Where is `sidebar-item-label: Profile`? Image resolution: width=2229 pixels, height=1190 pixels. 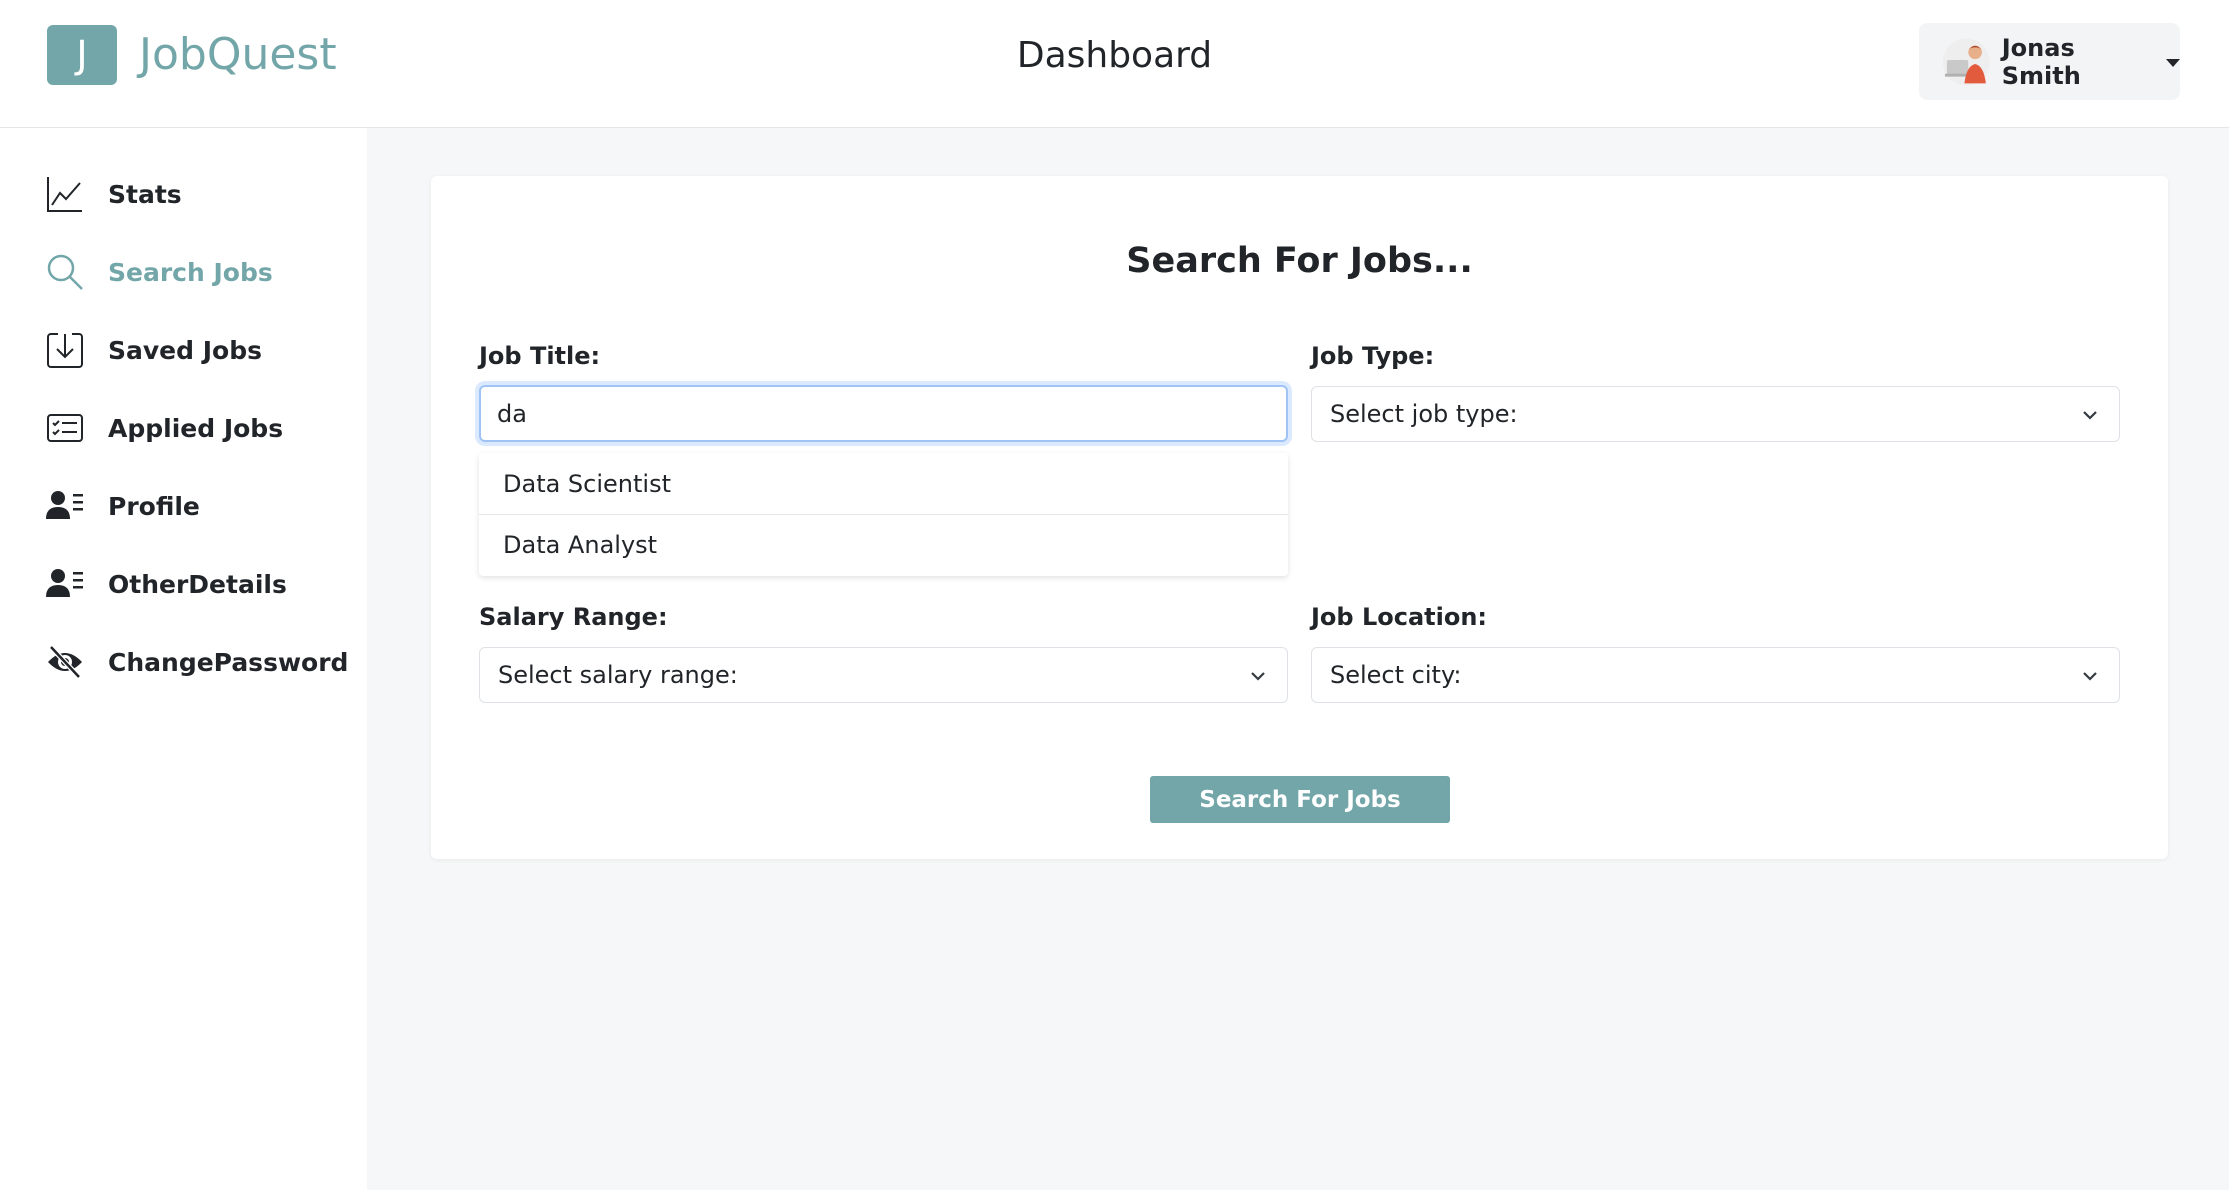
sidebar-item-label: Profile is located at coordinates (154, 506).